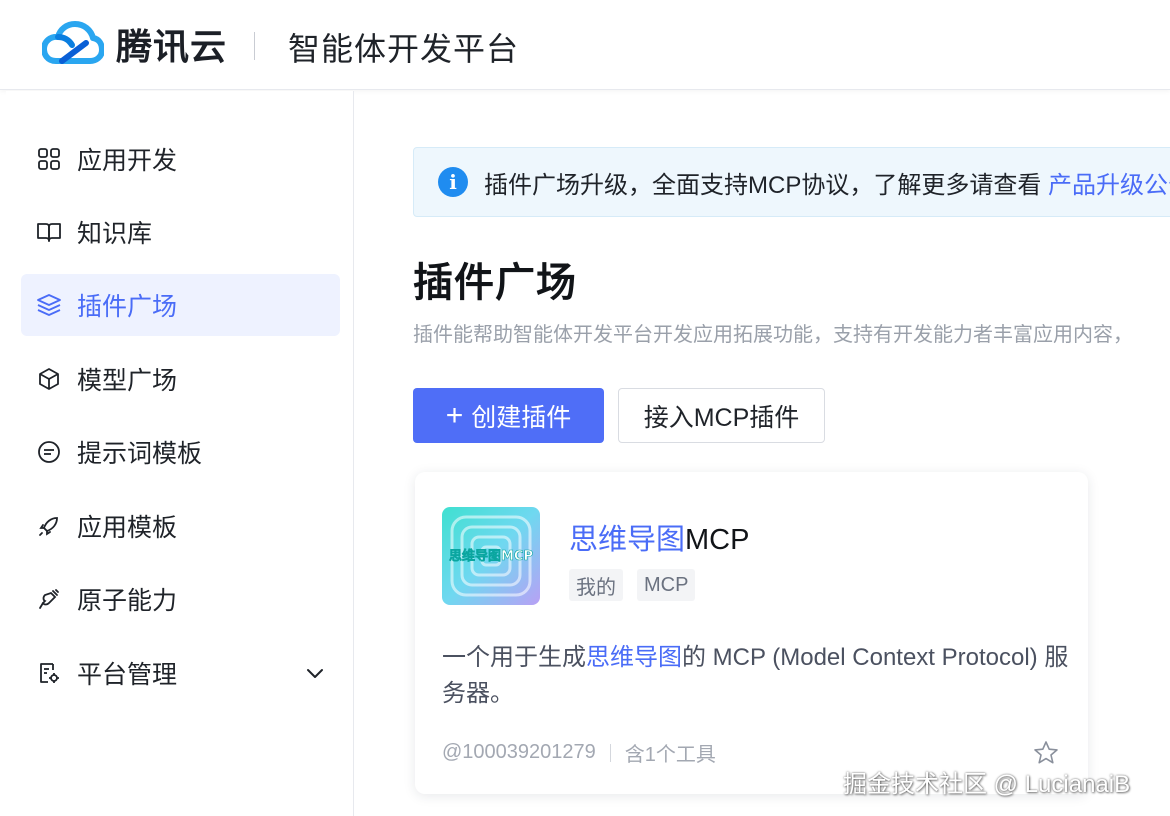 The width and height of the screenshot is (1170, 816). I want to click on sidebar-item-prompt-templates: 提示词模板, so click(180, 452).